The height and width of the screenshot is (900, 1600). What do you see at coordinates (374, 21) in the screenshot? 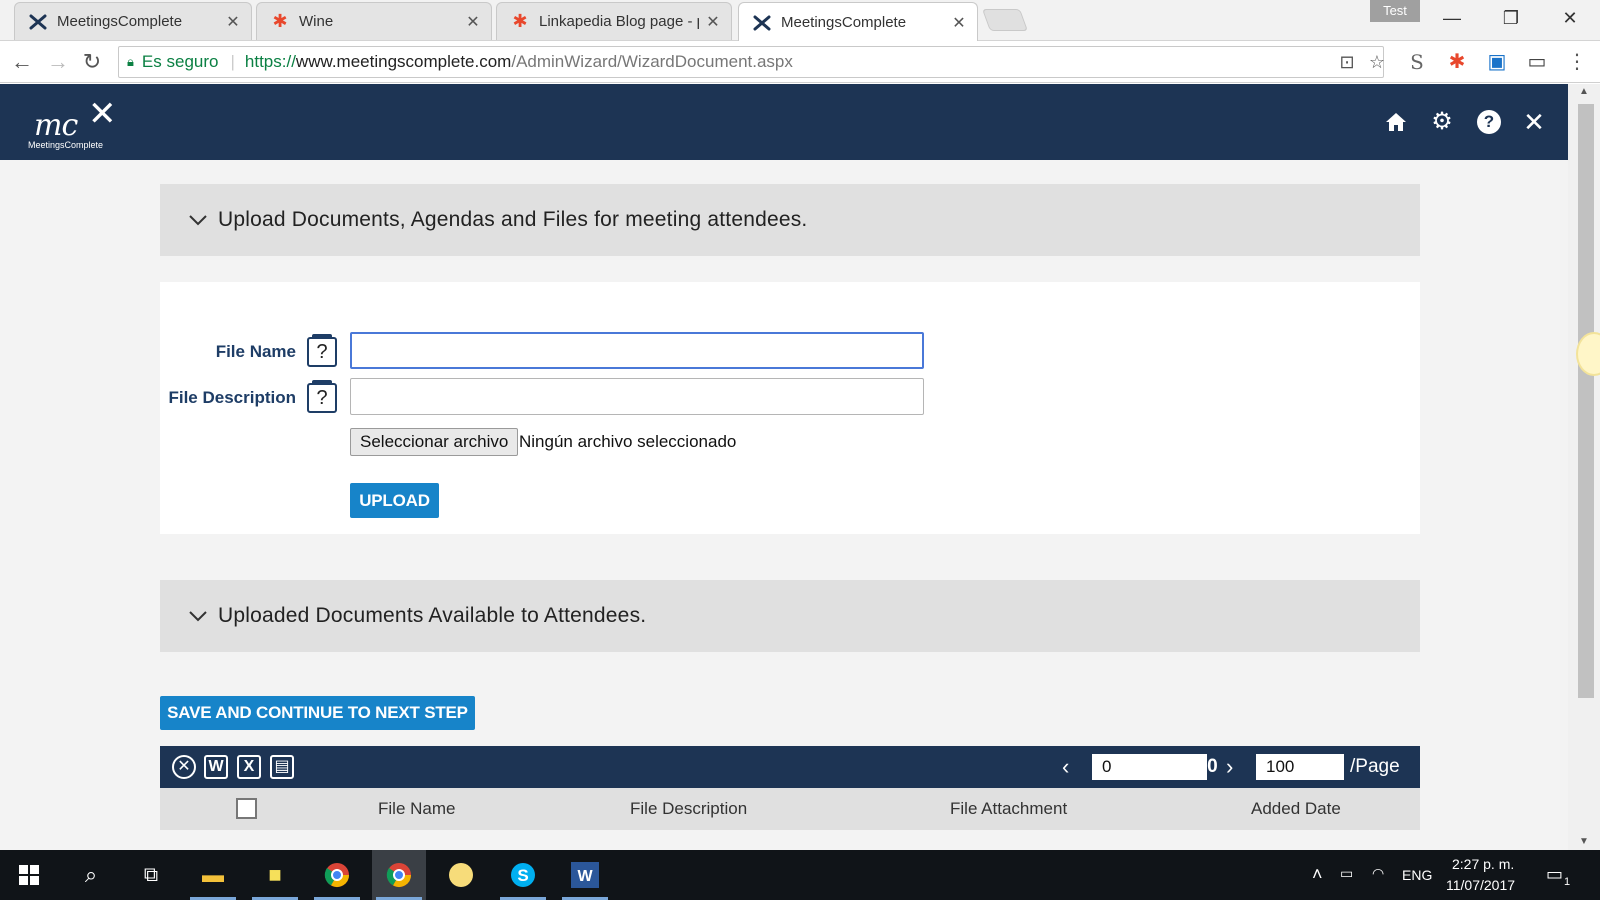
I see `tab-wine: ✱ Wine ✕` at bounding box center [374, 21].